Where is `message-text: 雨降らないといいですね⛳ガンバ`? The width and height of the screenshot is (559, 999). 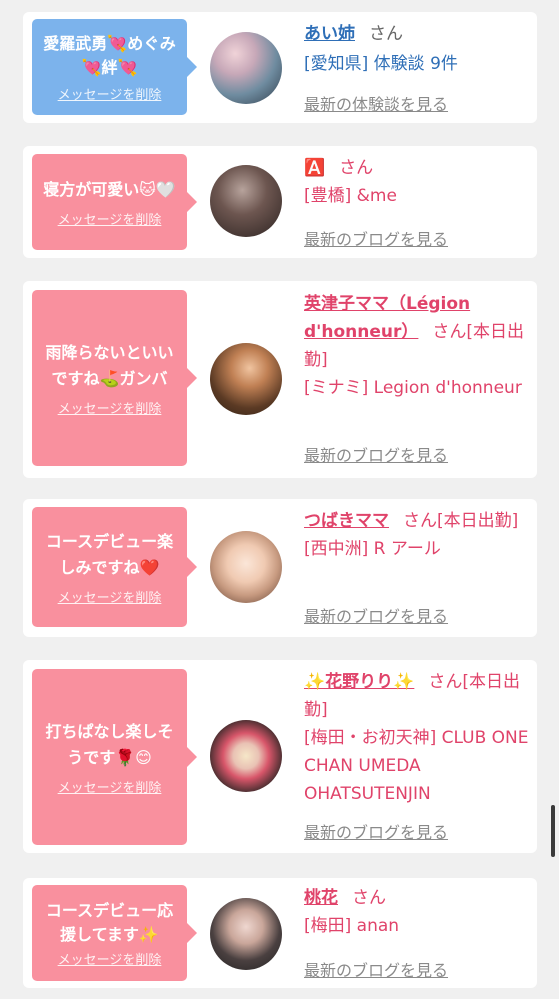 message-text: 雨降らないといいですね⛳ガンバ is located at coordinates (109, 365).